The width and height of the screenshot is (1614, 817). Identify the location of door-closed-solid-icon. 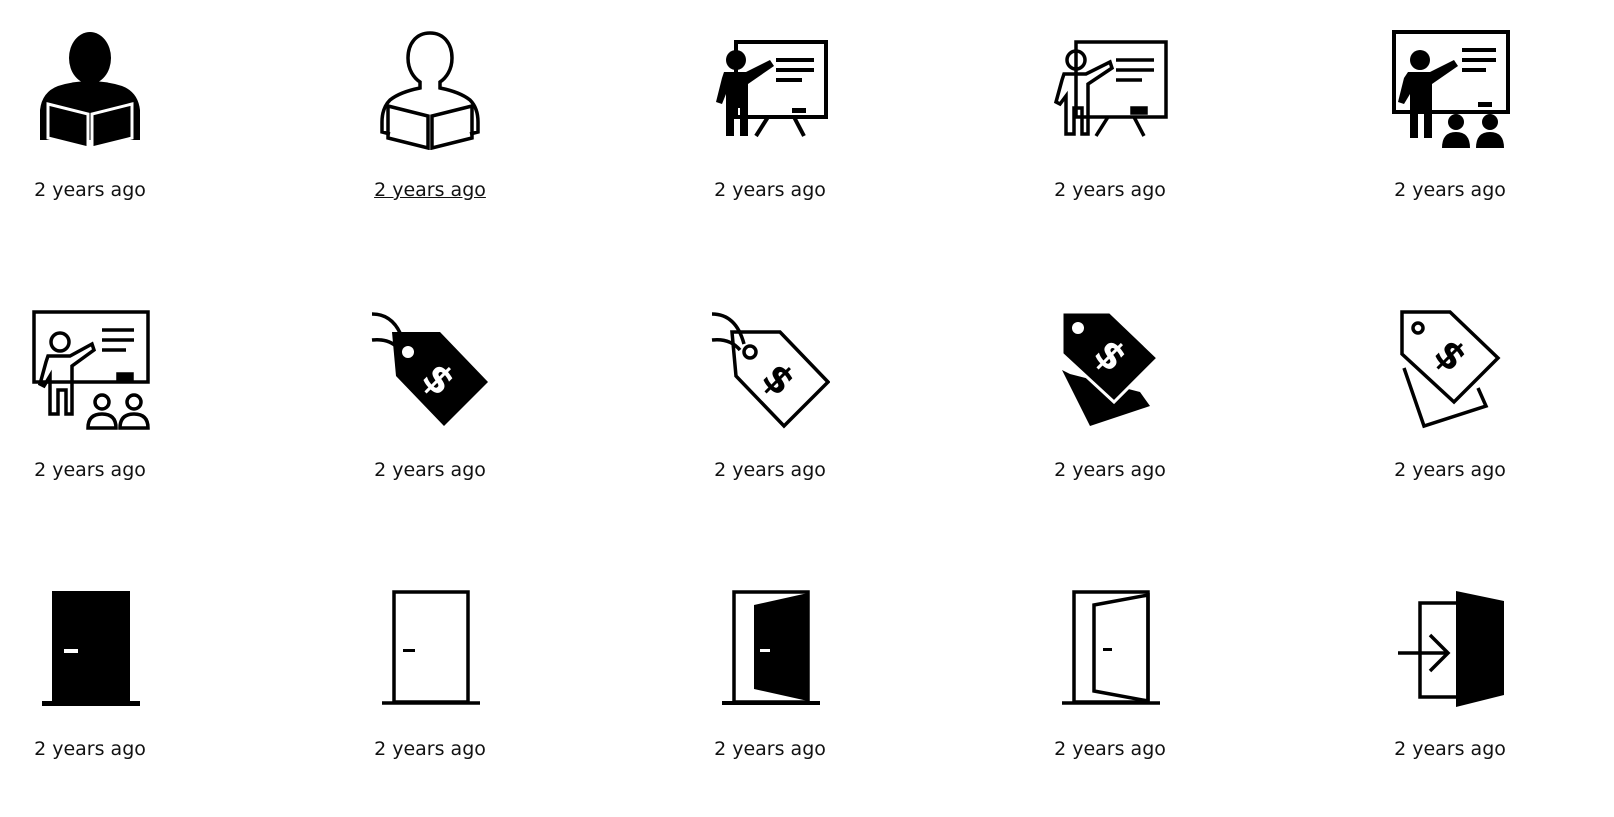
(90, 649).